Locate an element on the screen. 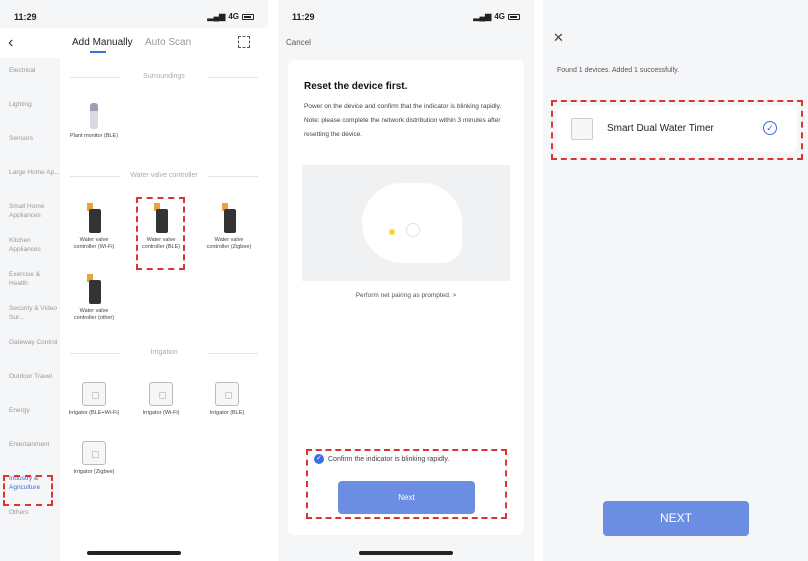 This screenshot has width=808, height=561. sidebar-item: Small Home Appliances is located at coordinates (30, 211).